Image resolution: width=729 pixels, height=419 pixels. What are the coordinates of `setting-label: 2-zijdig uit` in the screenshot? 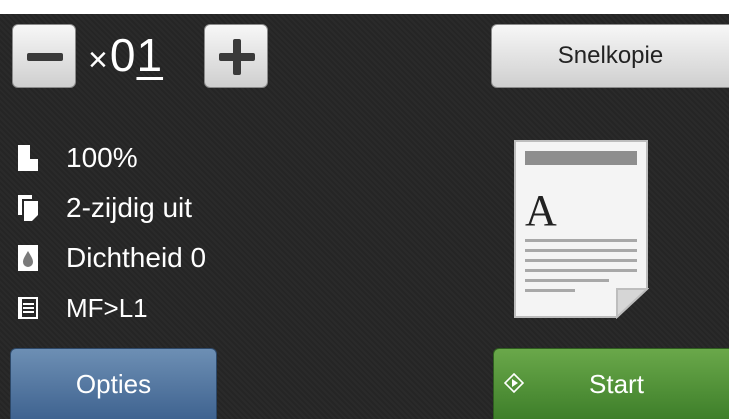 It's located at (129, 207).